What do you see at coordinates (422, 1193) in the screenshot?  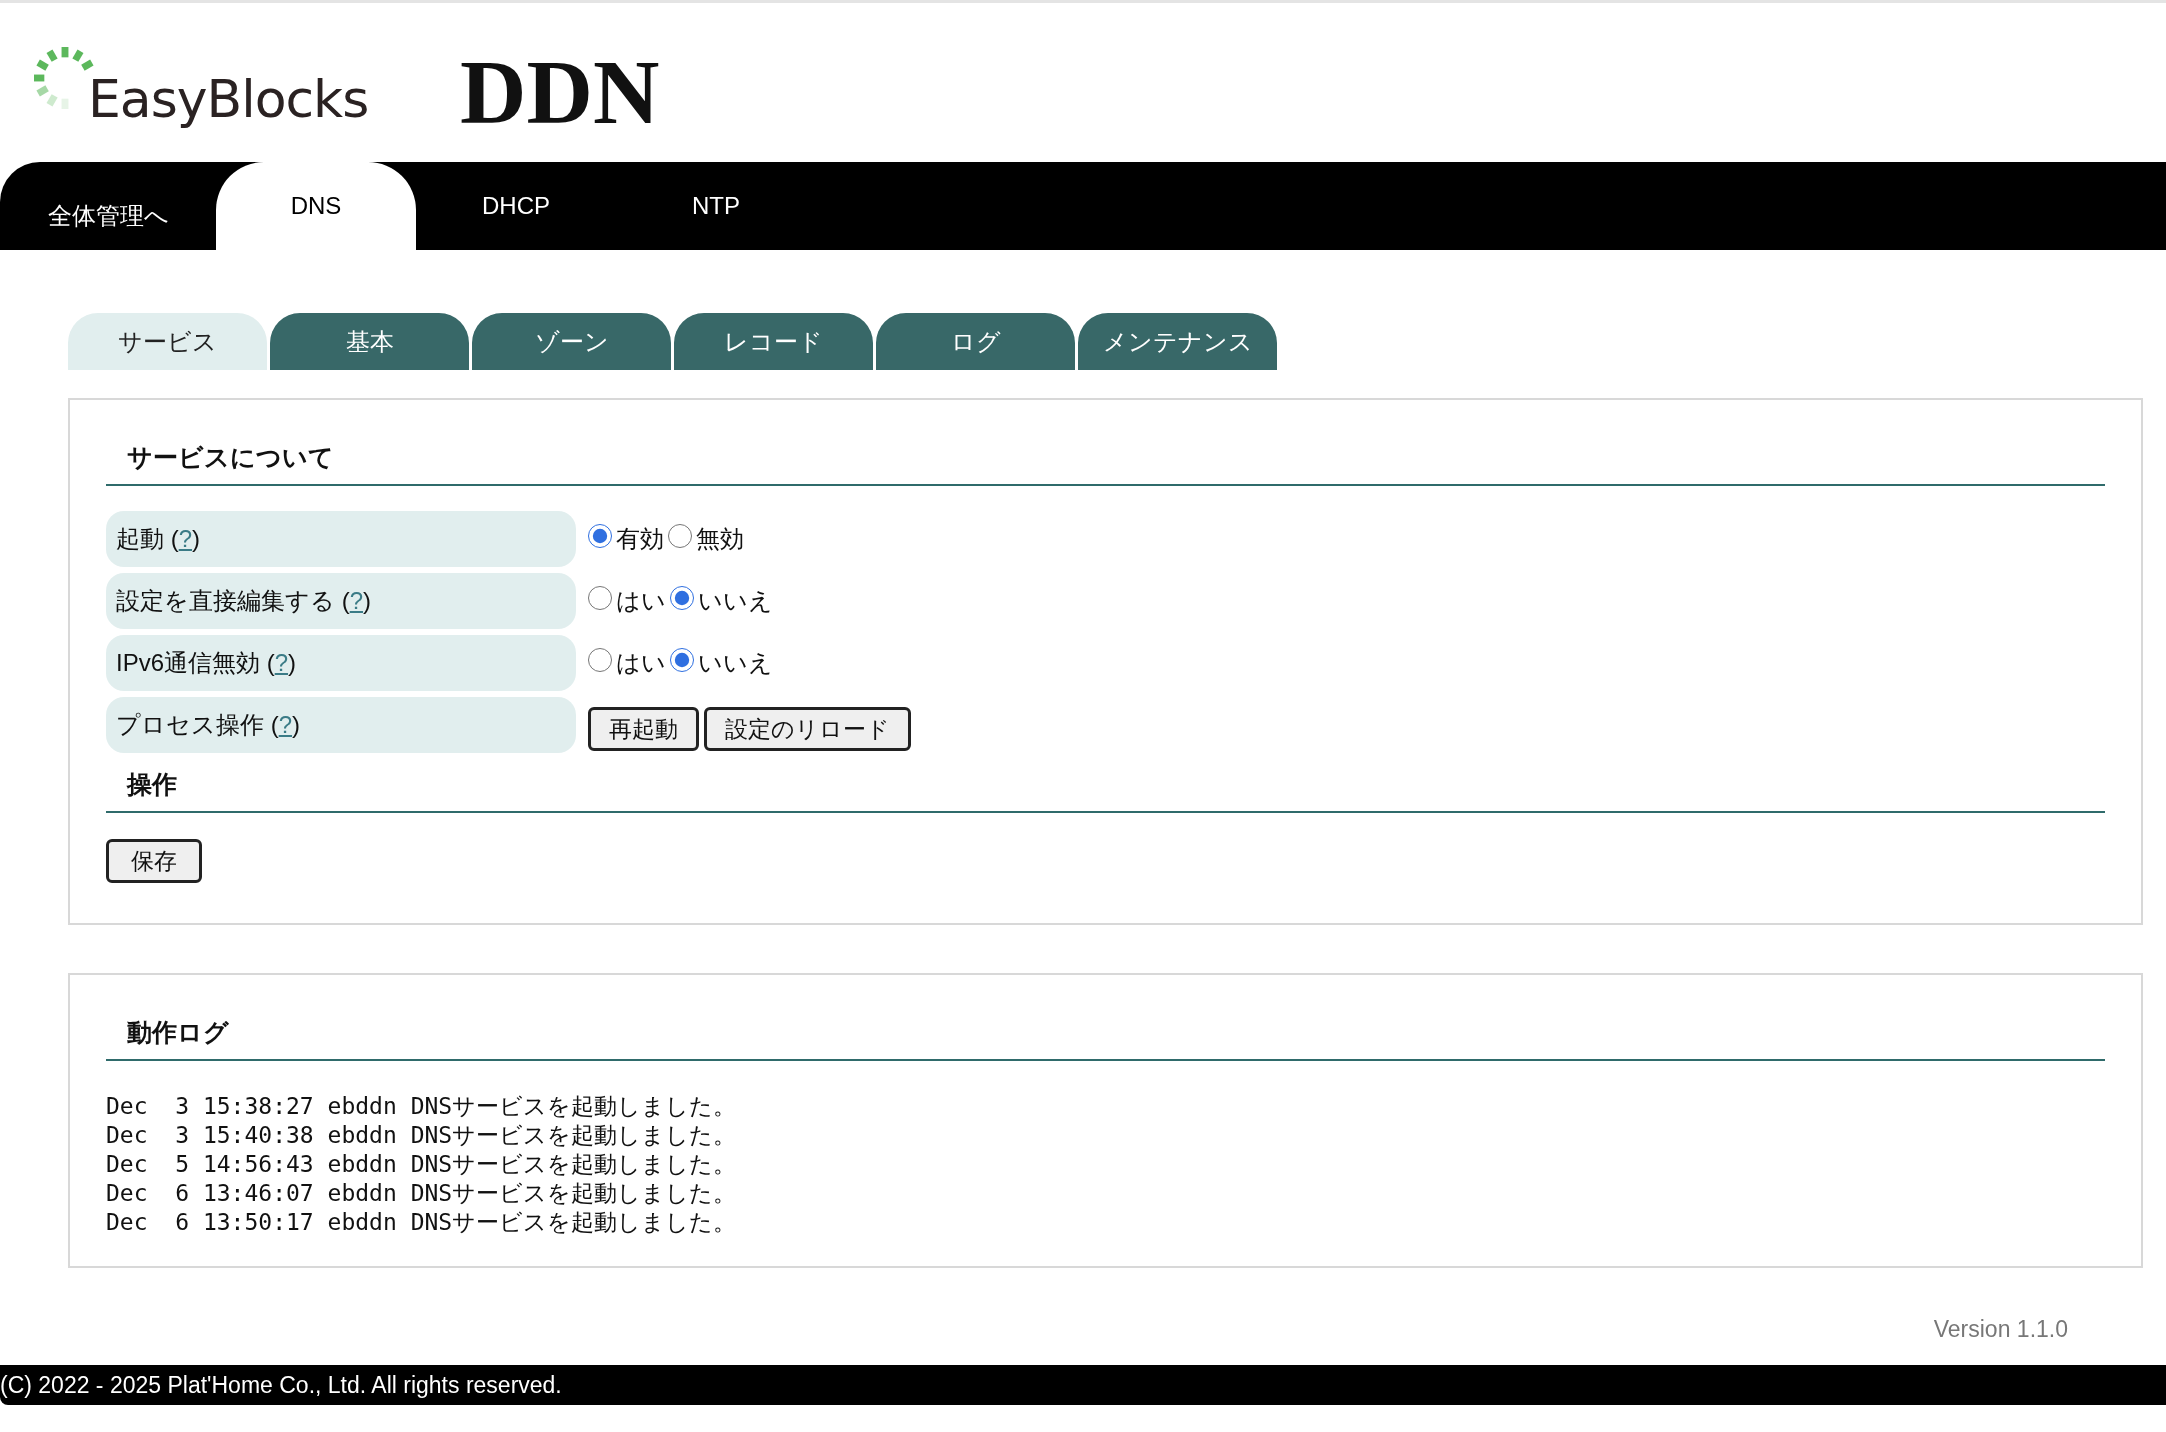 I see `log-line: Dec 6 13:46:07 ebddn DNSサービスを起動しました。` at bounding box center [422, 1193].